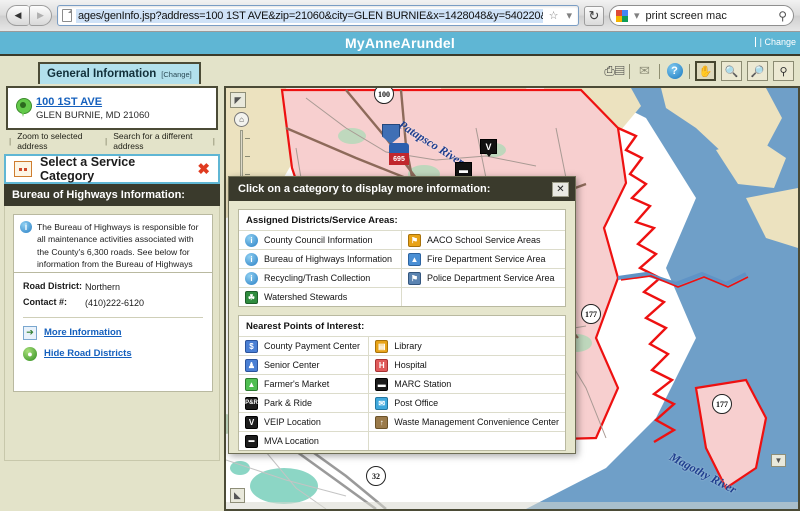 The image size is (800, 511). What do you see at coordinates (783, 71) in the screenshot?
I see `identify-tool-icon: ⚲` at bounding box center [783, 71].